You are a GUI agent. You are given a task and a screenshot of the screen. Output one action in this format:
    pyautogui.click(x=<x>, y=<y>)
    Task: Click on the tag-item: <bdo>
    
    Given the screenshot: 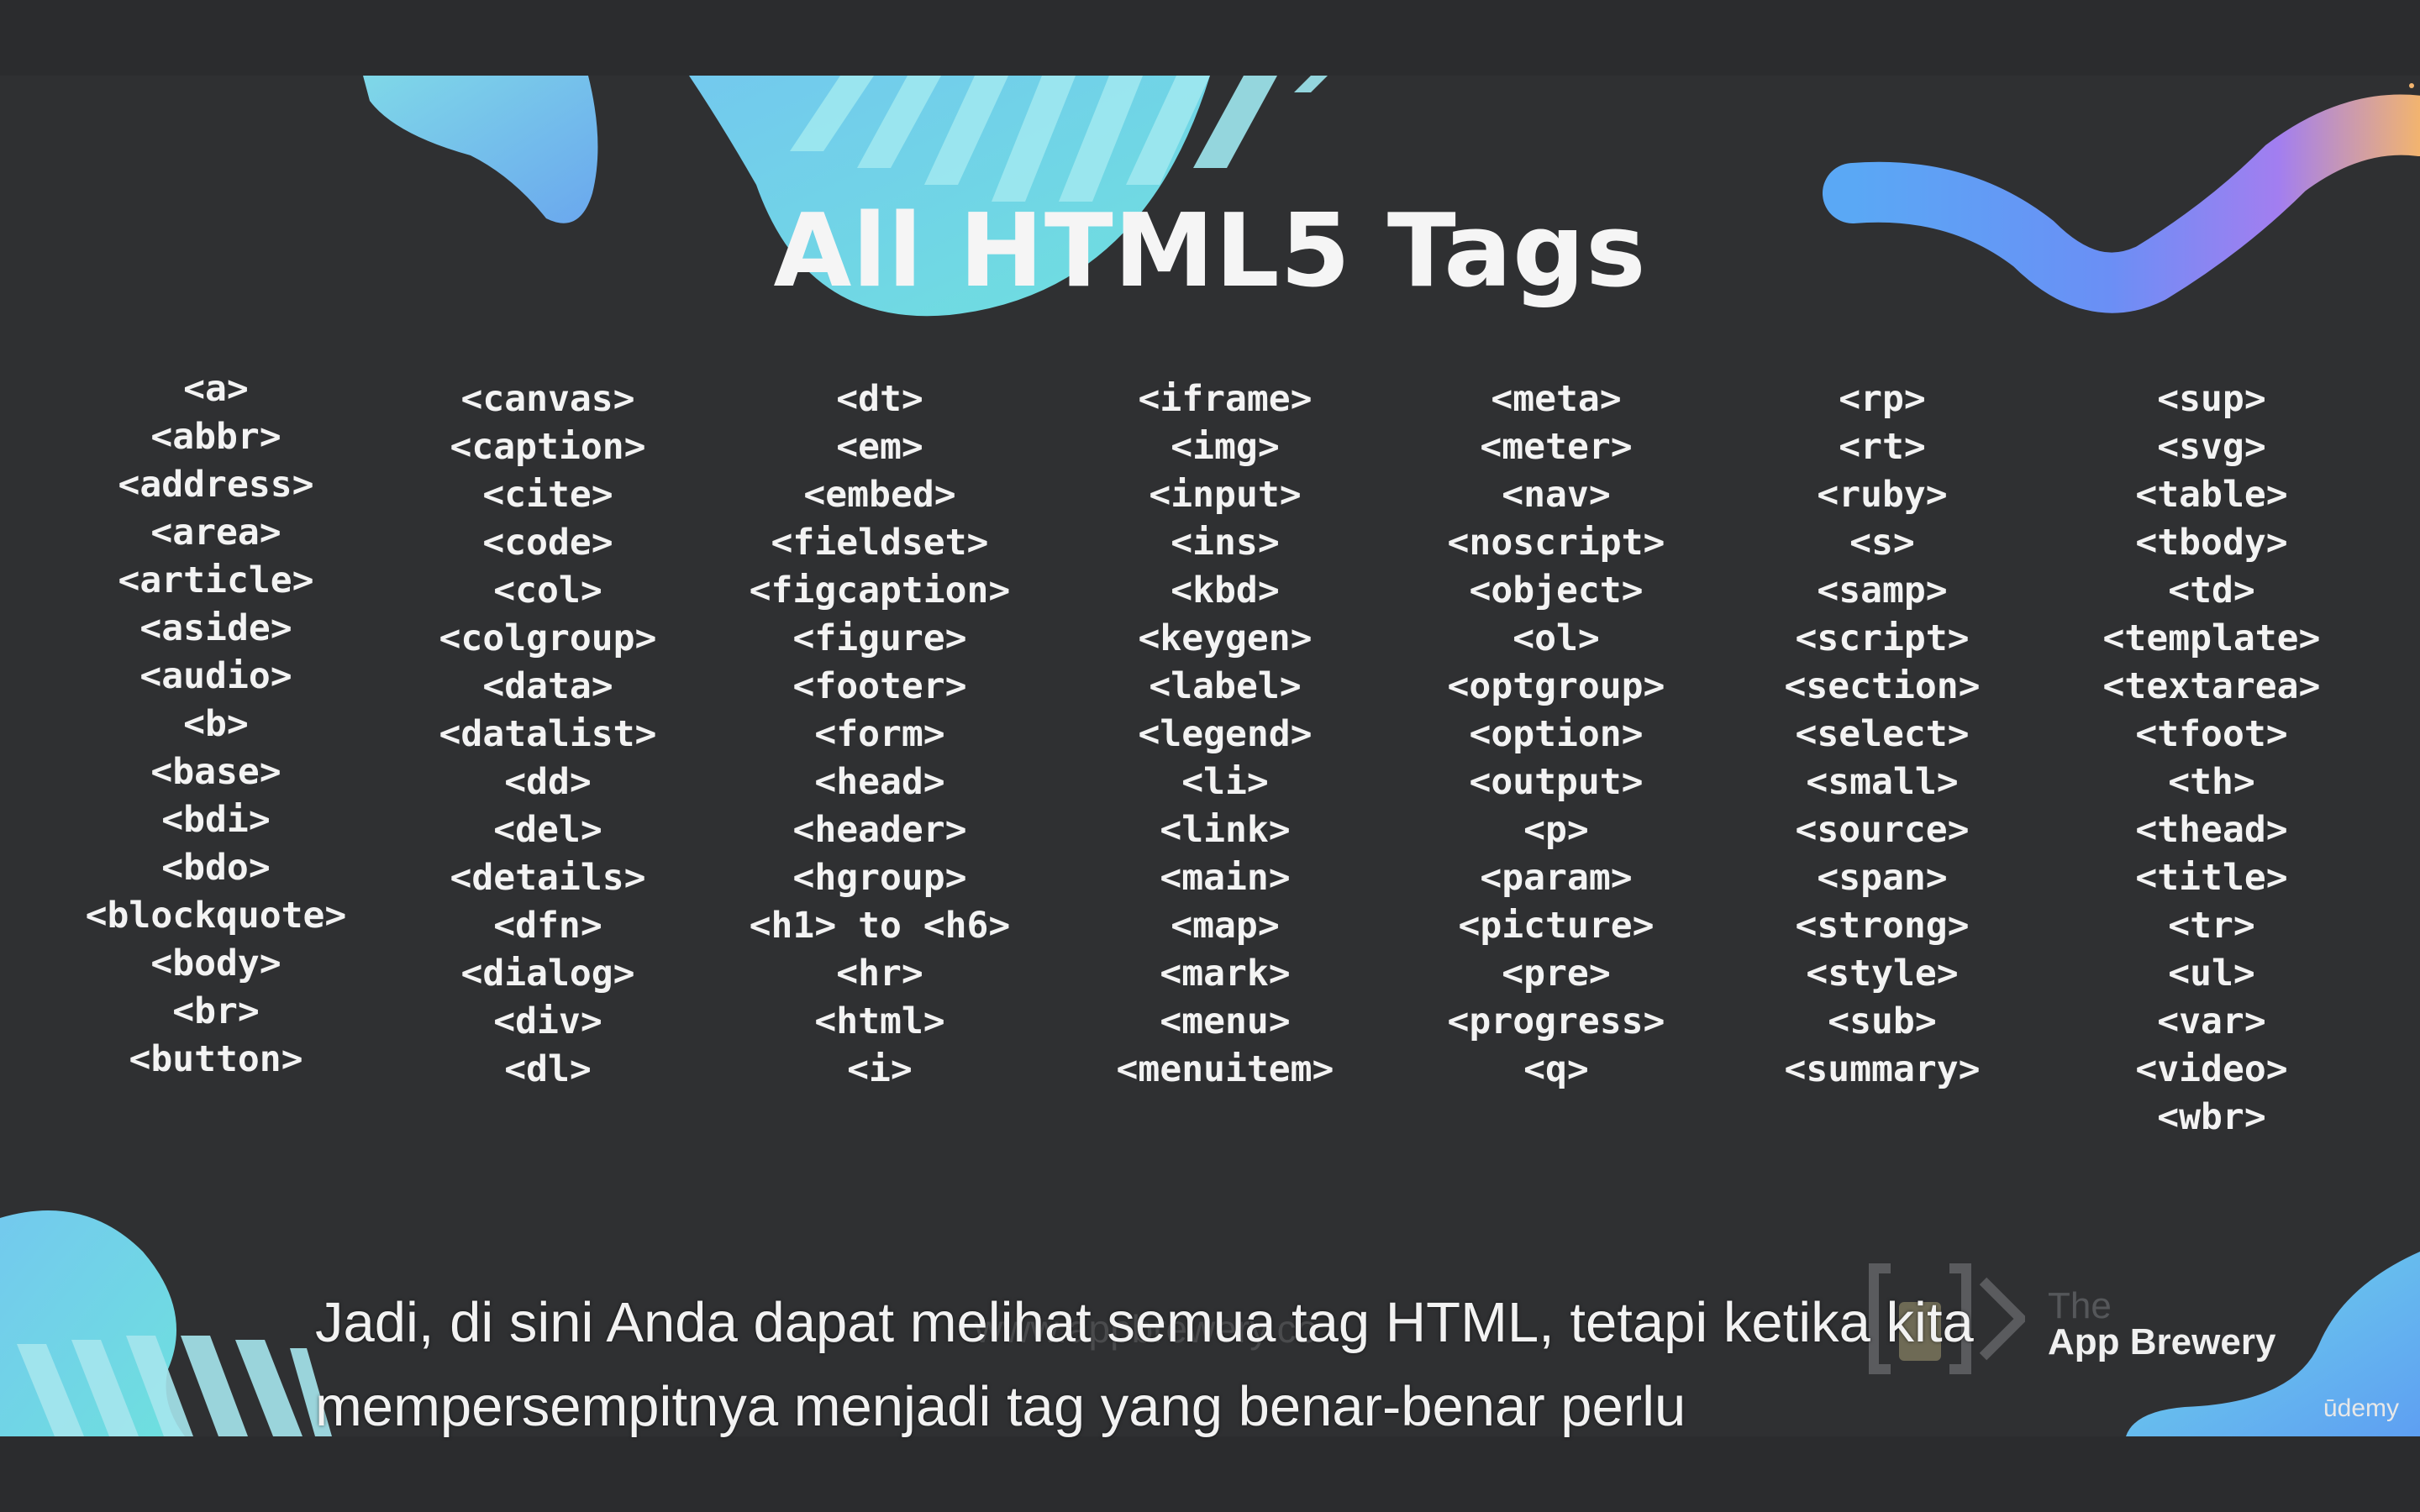 What is the action you would take?
    pyautogui.click(x=216, y=868)
    